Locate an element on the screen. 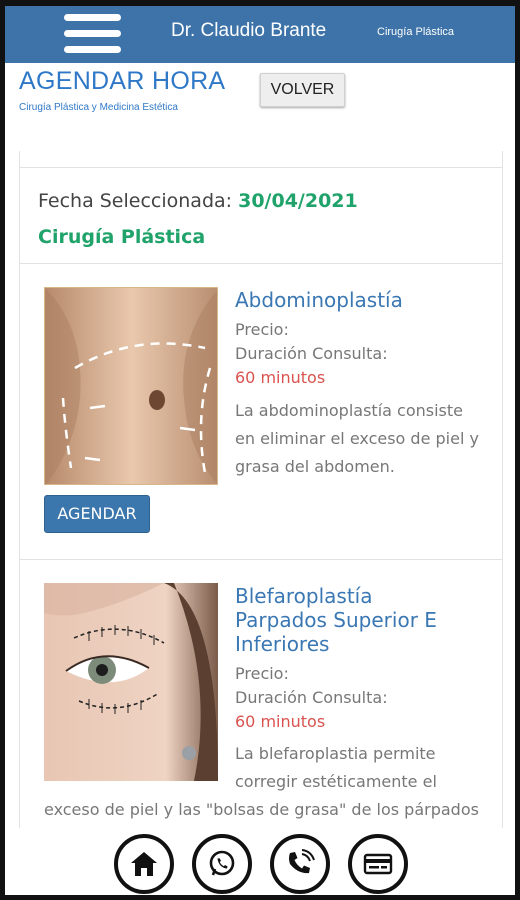  eye-image is located at coordinates (131, 682).